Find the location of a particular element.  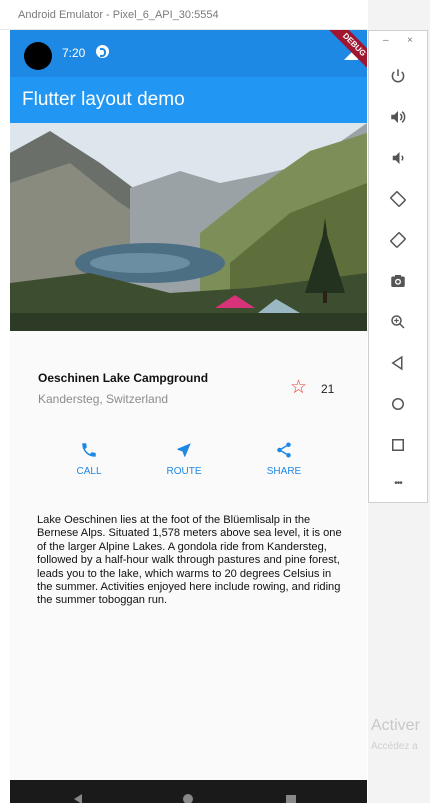

zoom-in-icon is located at coordinates (398, 322).